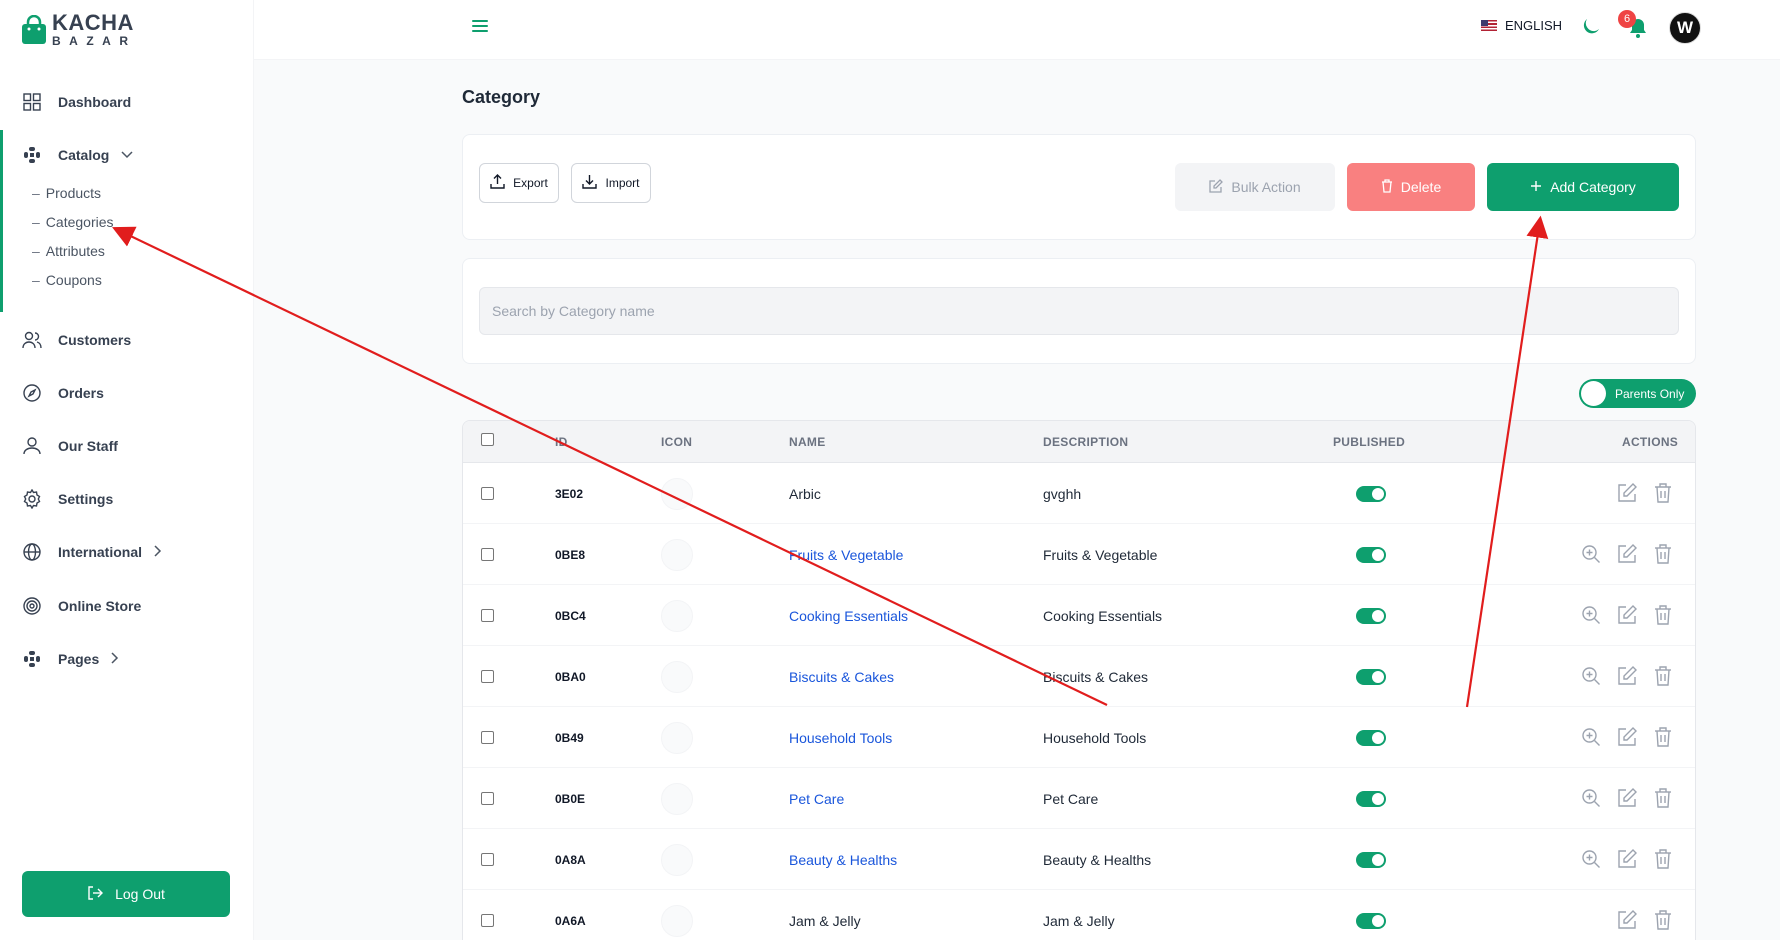 Image resolution: width=1780 pixels, height=940 pixels. I want to click on sidebar-item-our-staff: Our Staff, so click(70, 446).